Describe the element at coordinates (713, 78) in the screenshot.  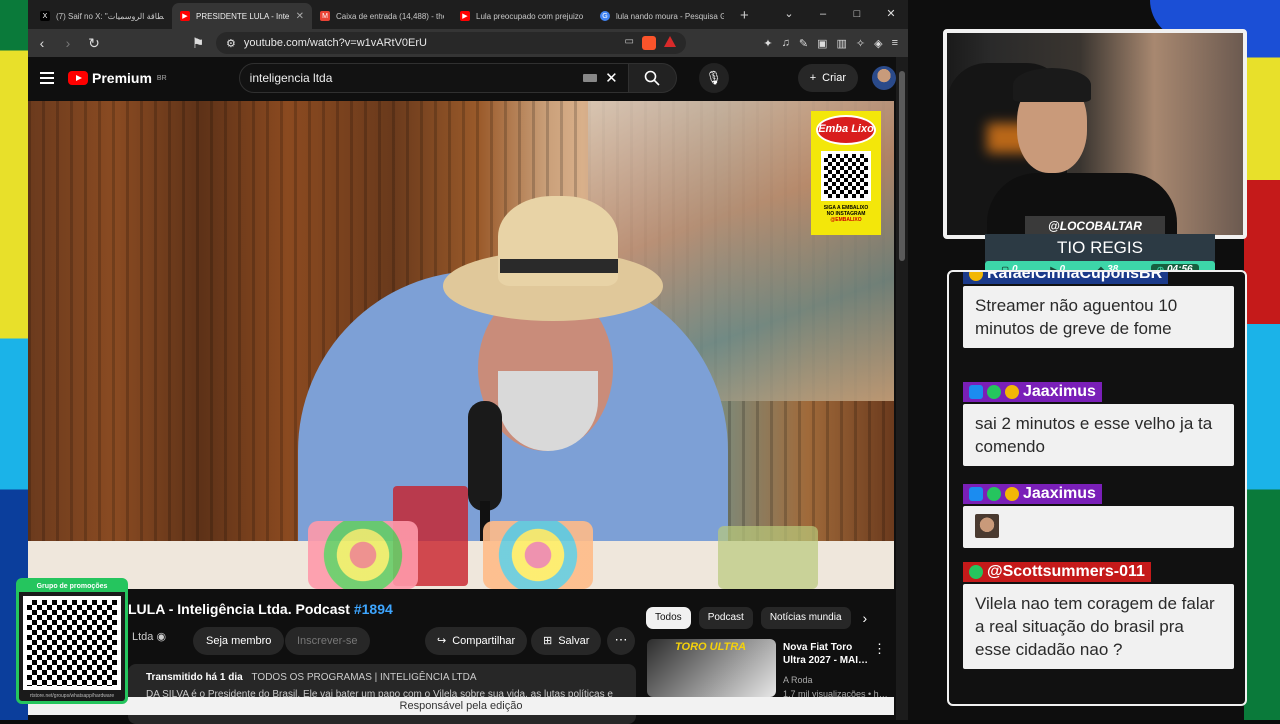
I see `voice-search-button: 🎙` at that location.